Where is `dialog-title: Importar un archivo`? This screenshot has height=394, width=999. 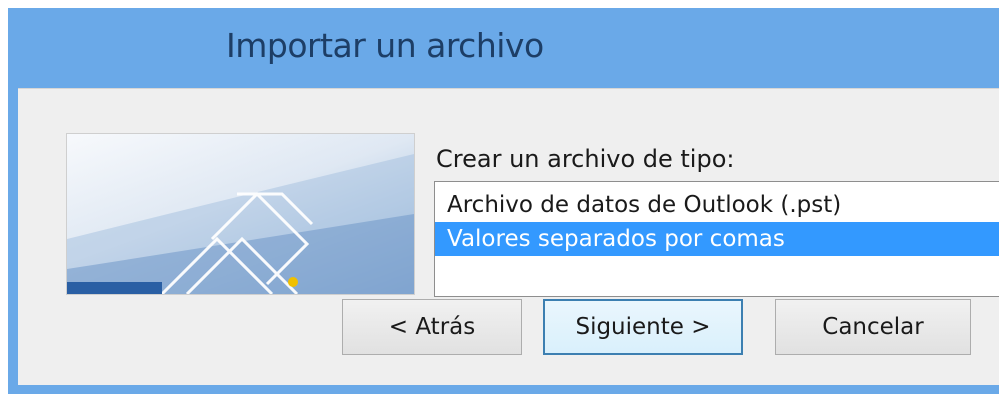 dialog-title: Importar un archivo is located at coordinates (385, 45).